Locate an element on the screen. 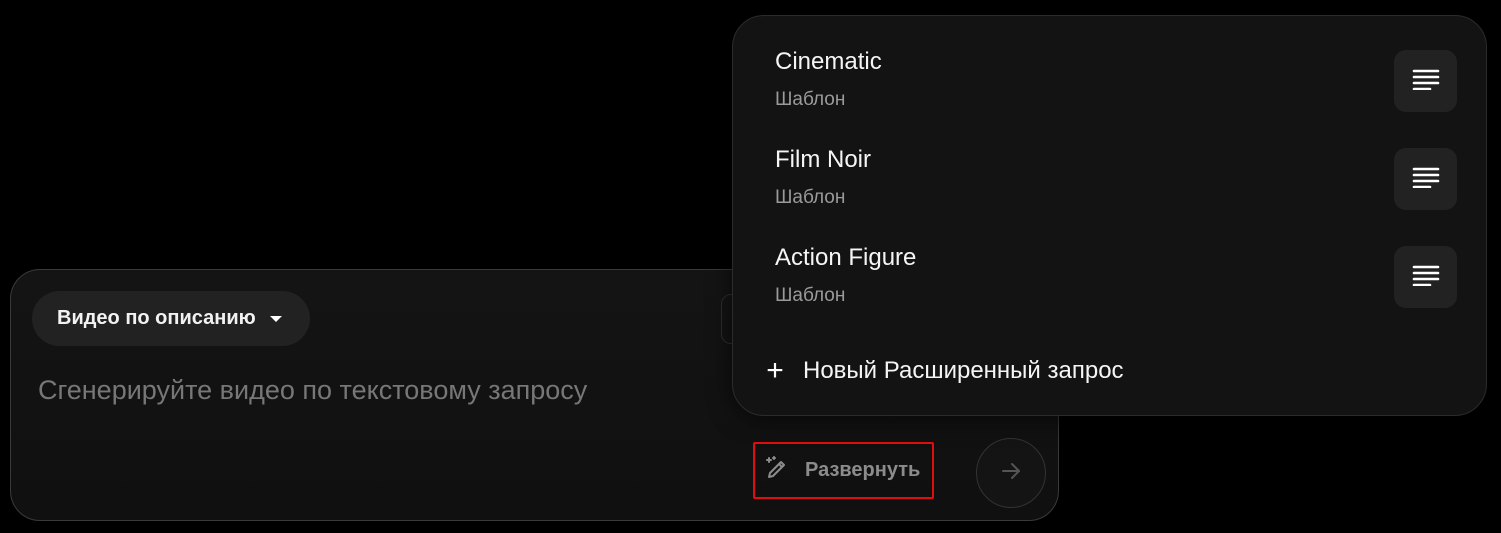  expand-button-label: Развернуть is located at coordinates (863, 470).